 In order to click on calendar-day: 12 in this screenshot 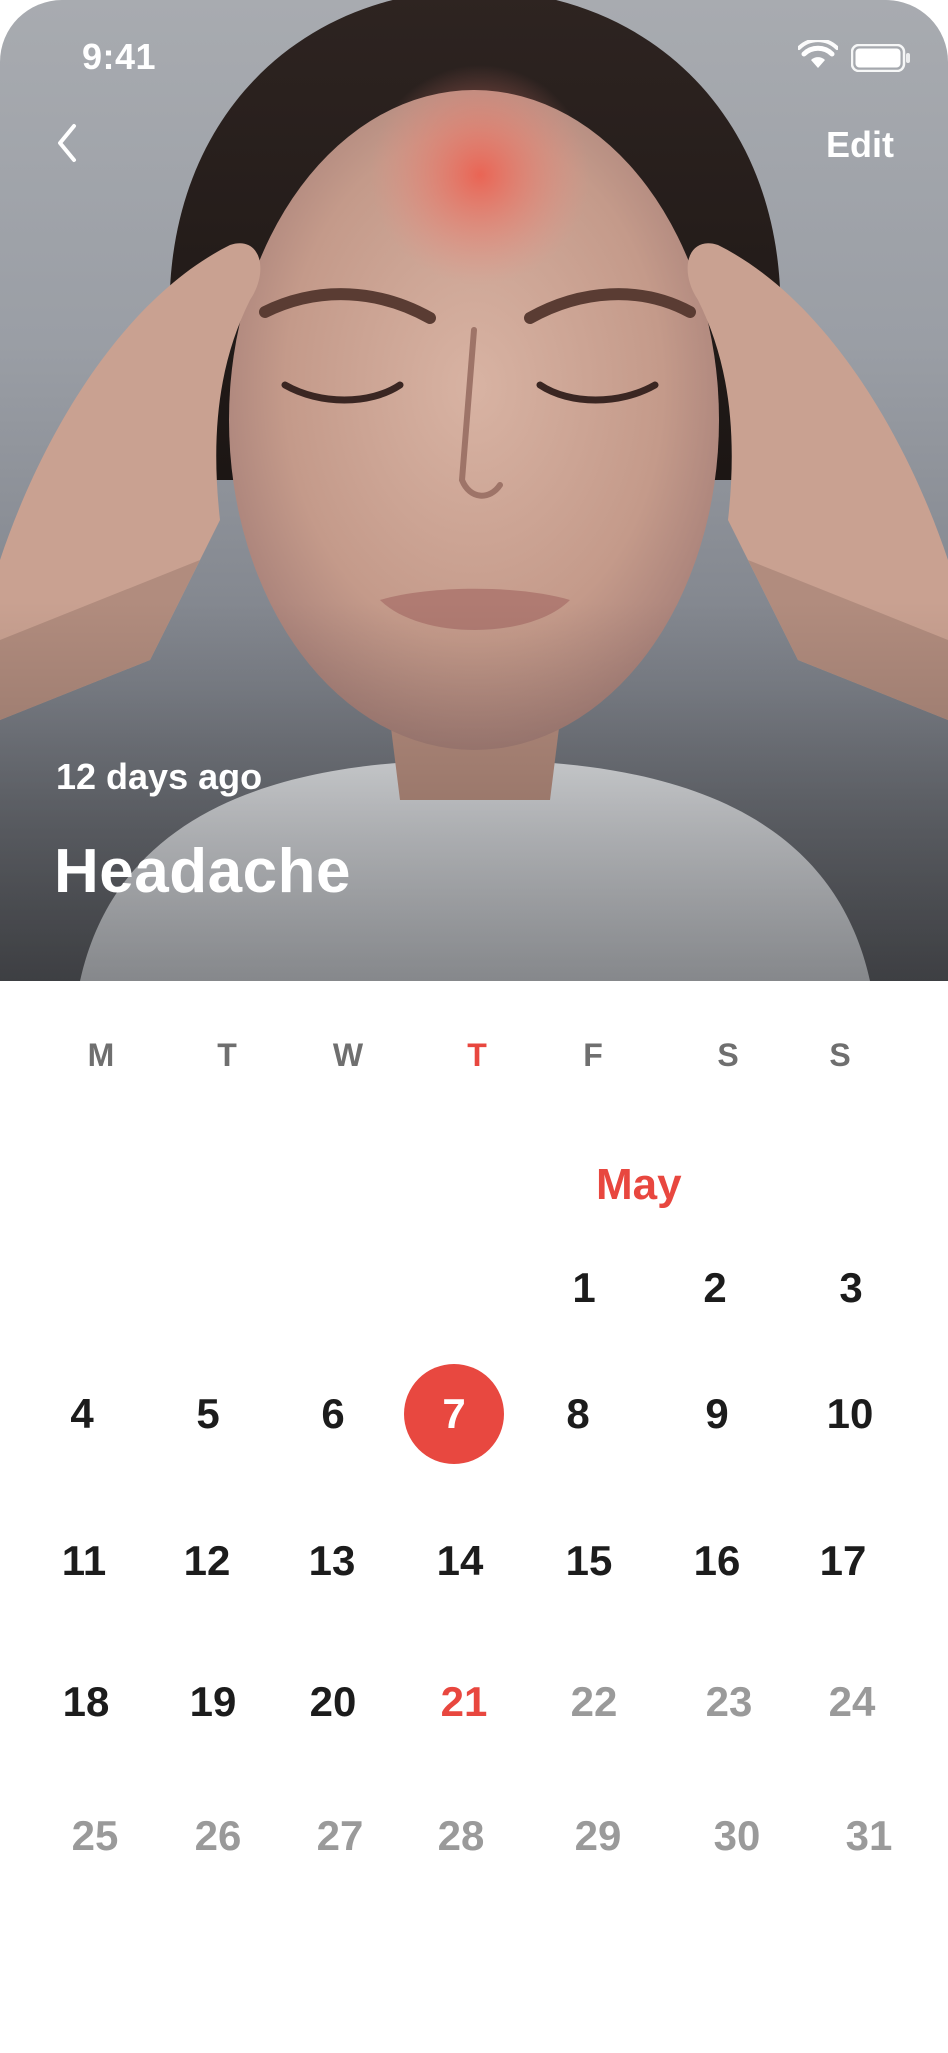, I will do `click(207, 1561)`.